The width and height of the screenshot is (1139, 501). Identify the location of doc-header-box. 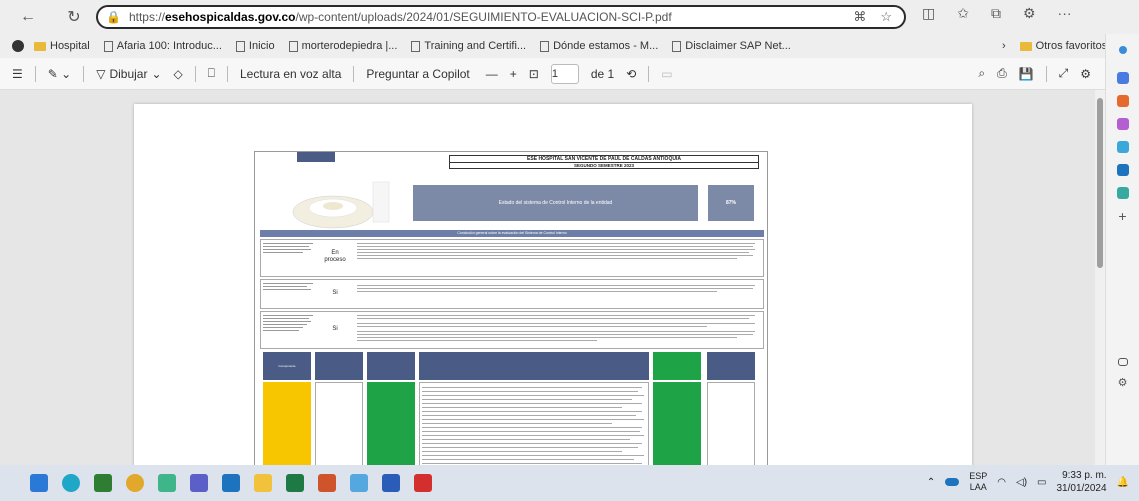
(316, 157).